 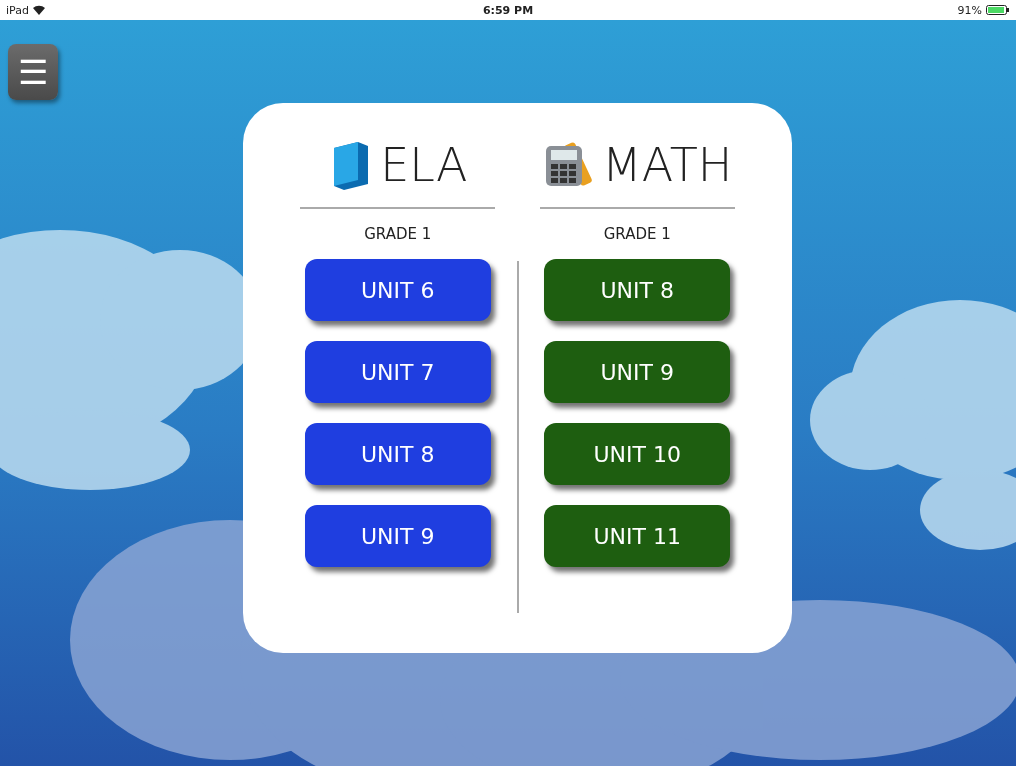 I want to click on menu-button: ☰, so click(x=33, y=72).